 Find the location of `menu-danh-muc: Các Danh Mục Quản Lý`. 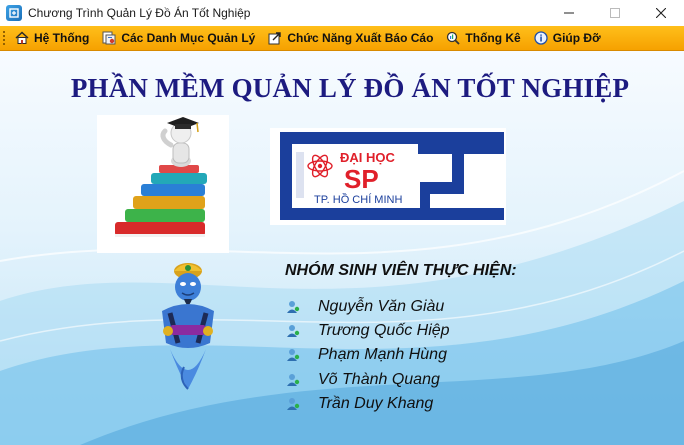

menu-danh-muc: Các Danh Mục Quản Lý is located at coordinates (180, 38).